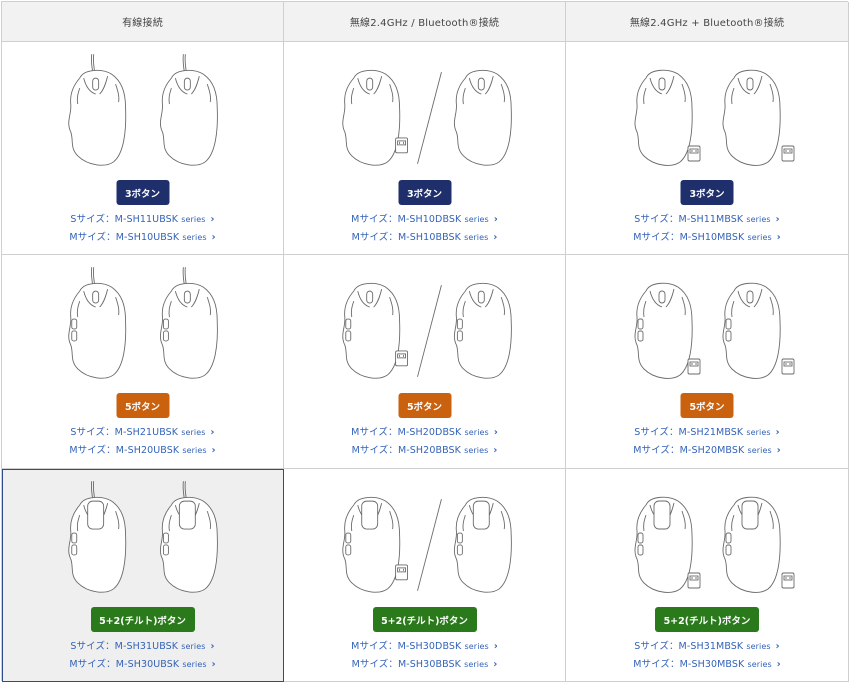 The height and width of the screenshot is (683, 850). Describe the element at coordinates (707, 405) in the screenshot. I see `button-count-badge: 5ボタン` at that location.